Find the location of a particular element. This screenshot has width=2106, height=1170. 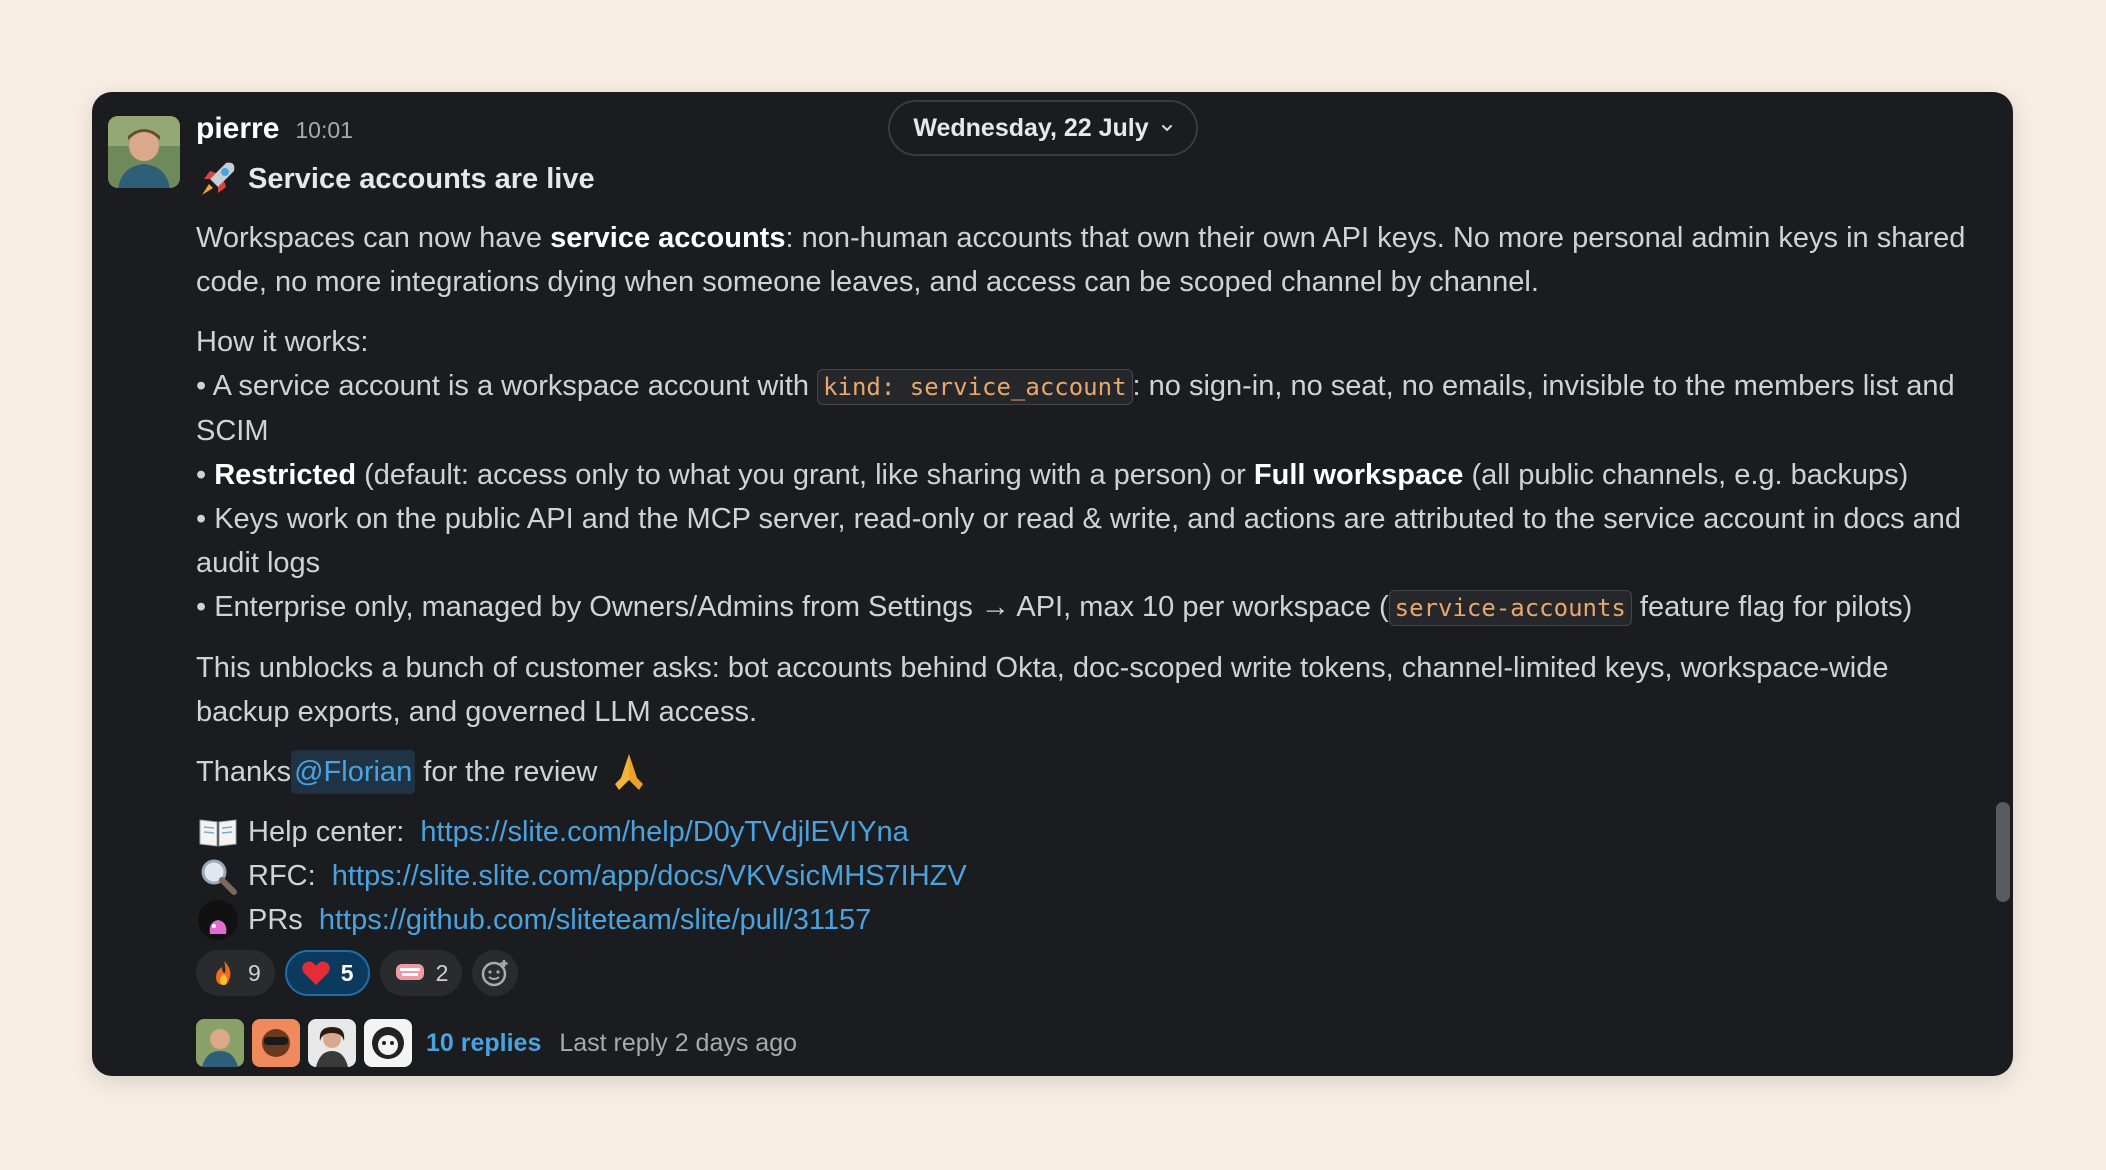

magnifier-icon is located at coordinates (219, 877).